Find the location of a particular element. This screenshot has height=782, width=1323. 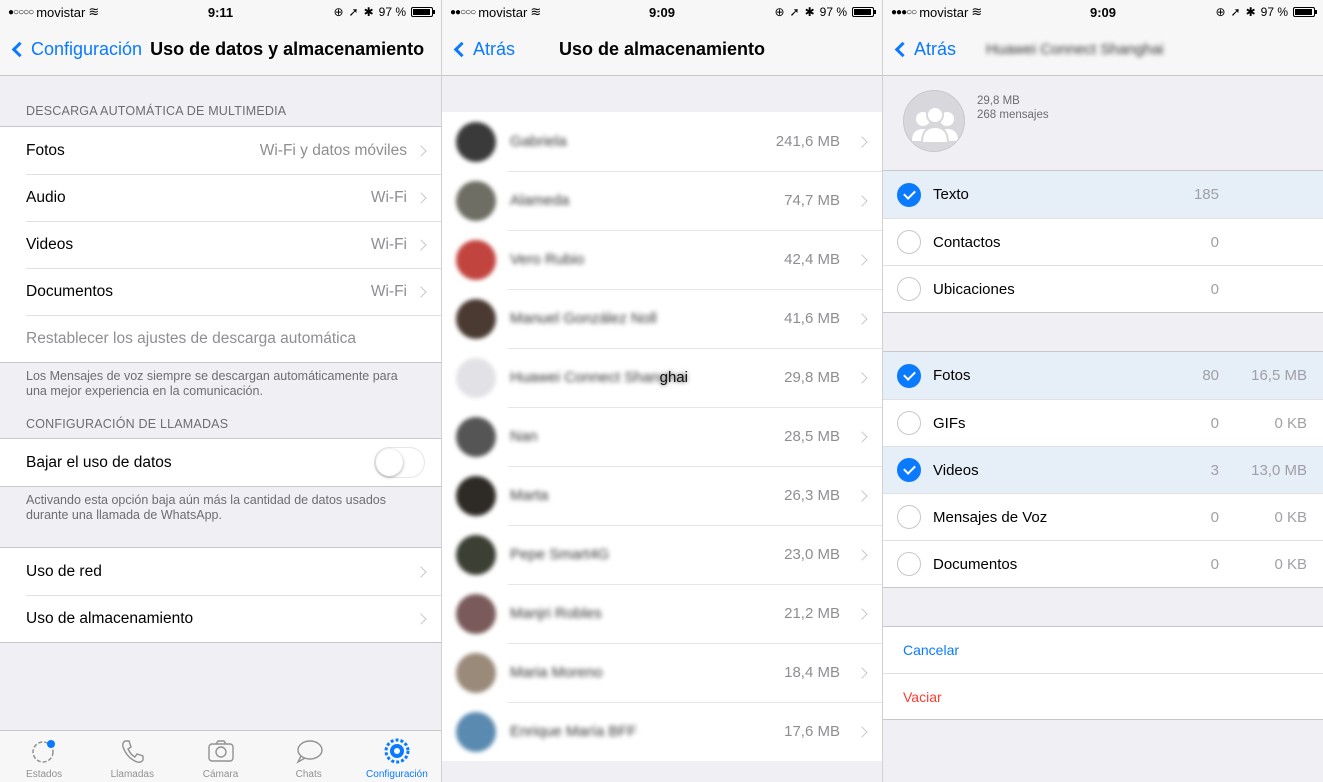

row-documentos: Documentos Wi-Fi is located at coordinates (233, 291).